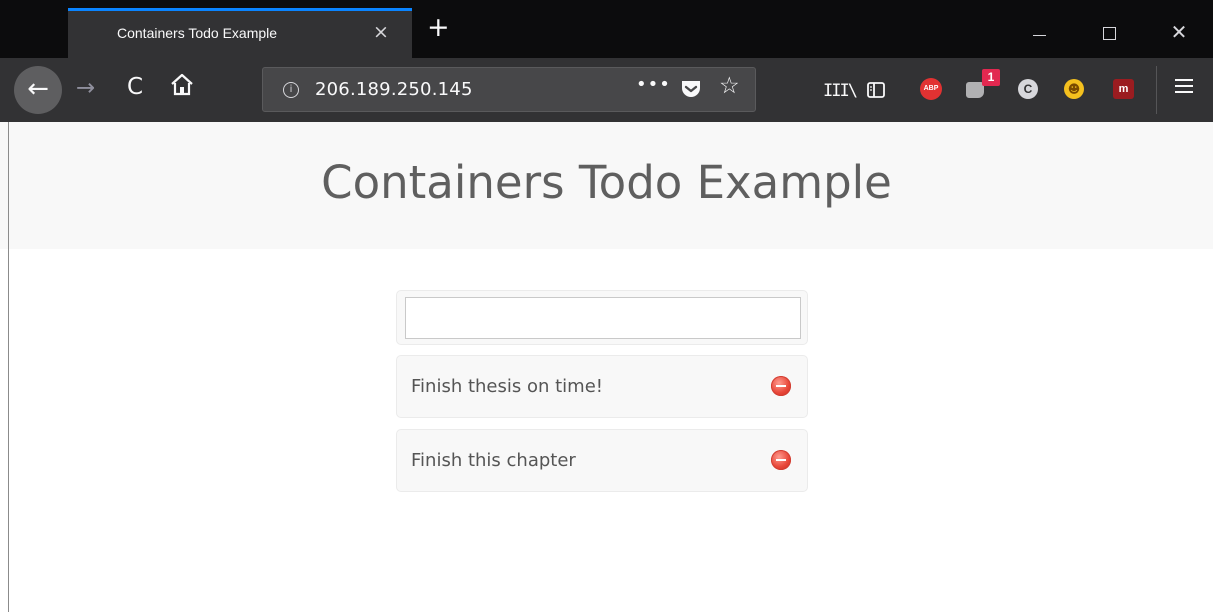 Image resolution: width=1213 pixels, height=612 pixels. I want to click on sidebar-icon, so click(876, 90).